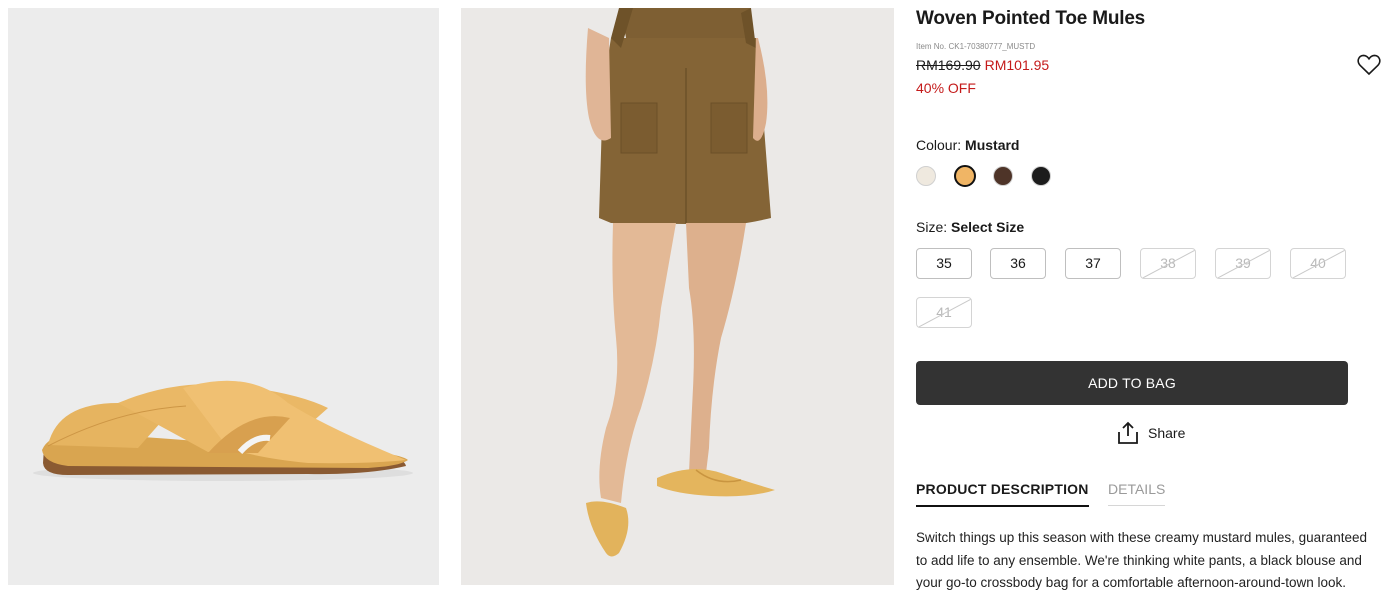 The width and height of the screenshot is (1388, 599). What do you see at coordinates (939, 145) in the screenshot?
I see `colour-label-text: Colour:` at bounding box center [939, 145].